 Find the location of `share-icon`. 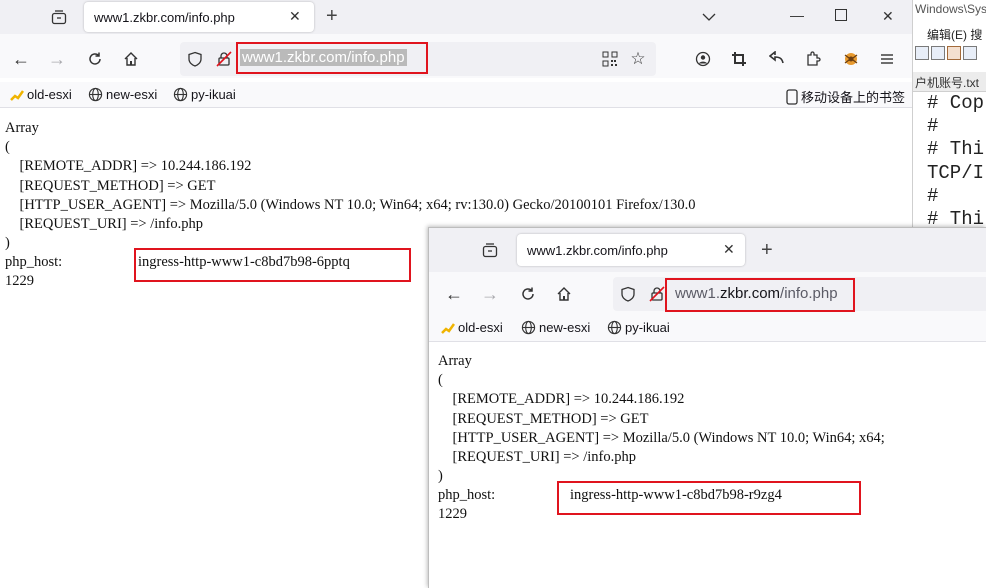

share-icon is located at coordinates (777, 59).